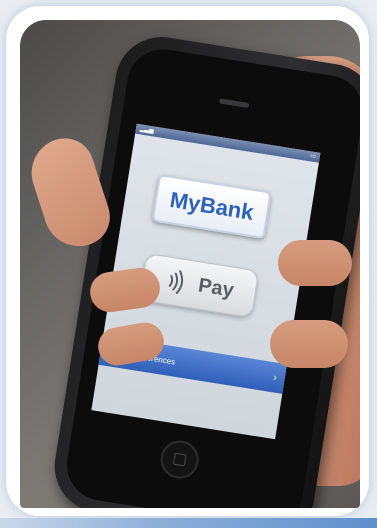 The height and width of the screenshot is (528, 377). I want to click on chevron-right-icon: ›, so click(275, 377).